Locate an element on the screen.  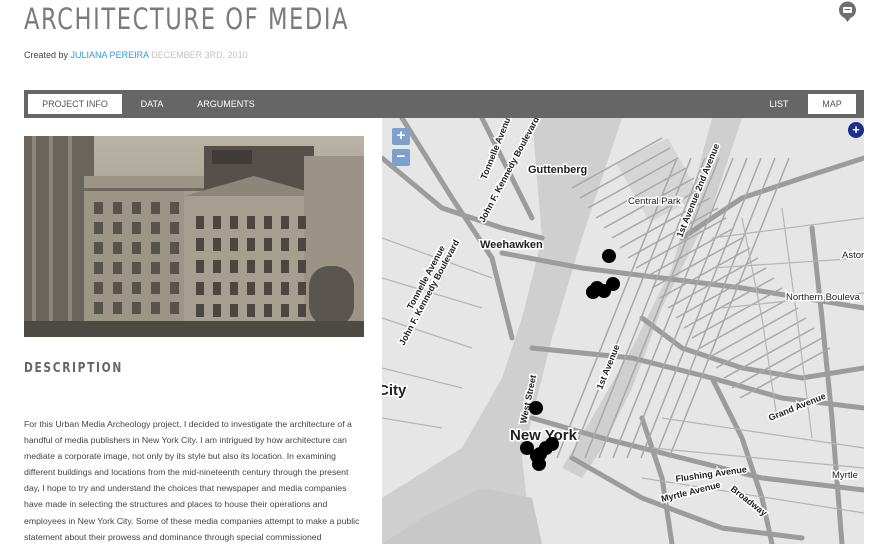
description-heading: DESCRIPTION is located at coordinates (73, 368).